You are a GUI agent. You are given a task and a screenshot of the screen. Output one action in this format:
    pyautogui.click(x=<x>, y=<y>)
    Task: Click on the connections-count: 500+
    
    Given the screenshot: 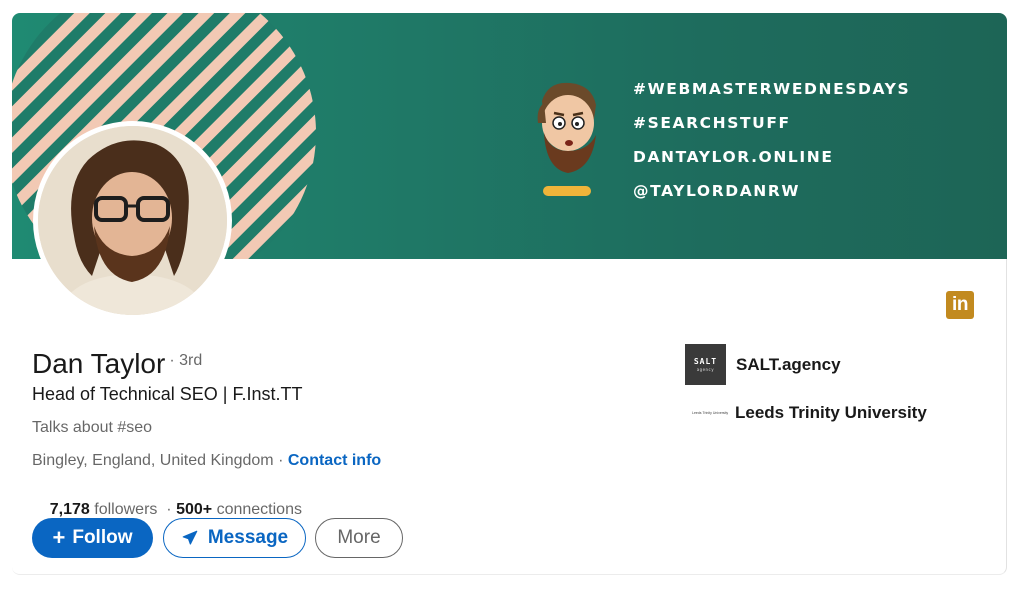 What is the action you would take?
    pyautogui.click(x=194, y=509)
    